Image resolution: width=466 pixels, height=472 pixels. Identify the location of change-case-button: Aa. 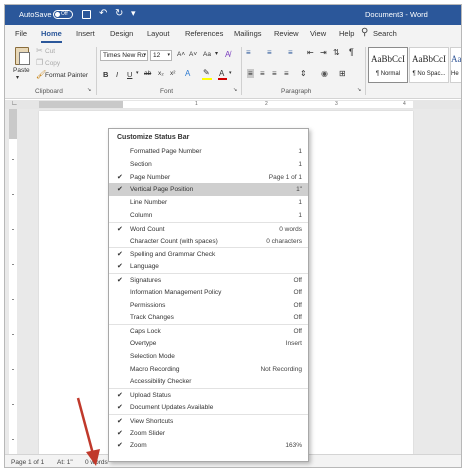
(207, 54).